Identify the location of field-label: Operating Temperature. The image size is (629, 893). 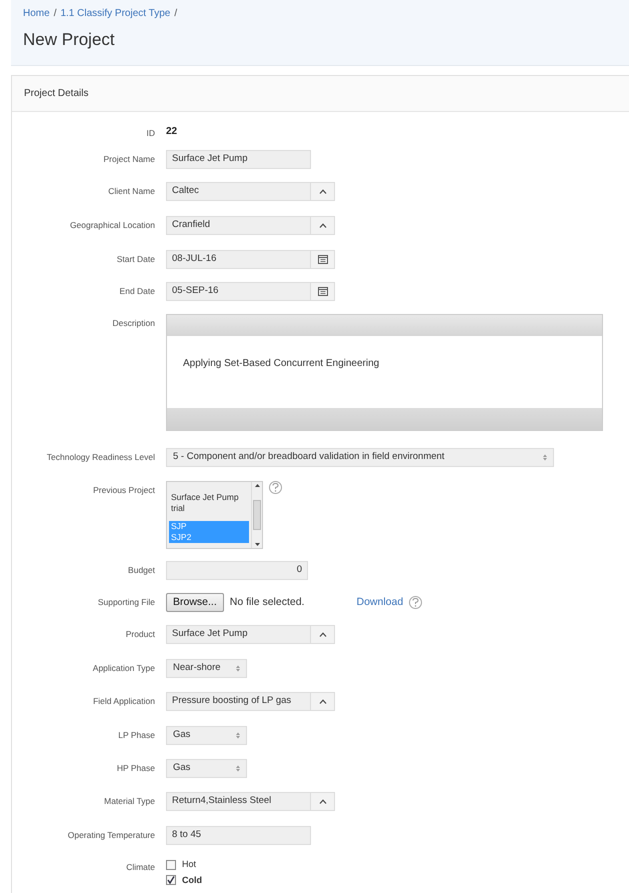
(111, 835).